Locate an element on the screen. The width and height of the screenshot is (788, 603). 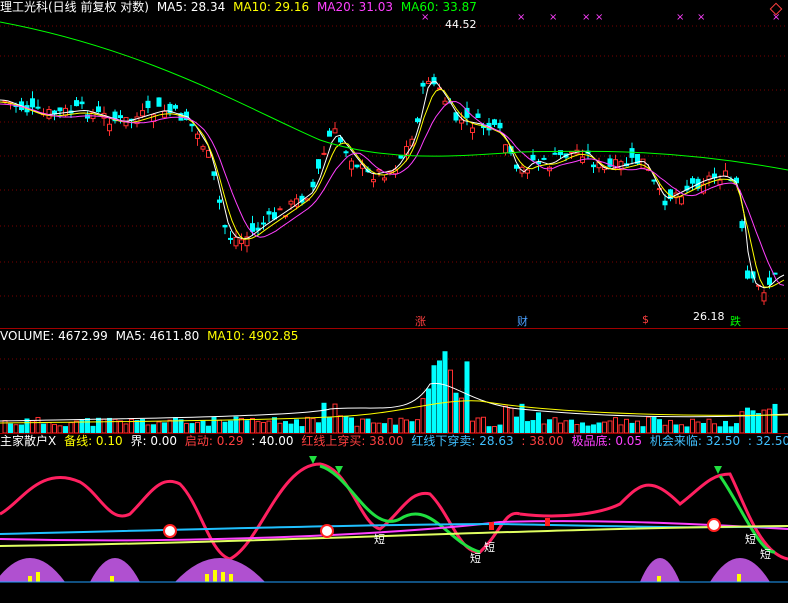
tag-die: 跌 is located at coordinates (735, 321).